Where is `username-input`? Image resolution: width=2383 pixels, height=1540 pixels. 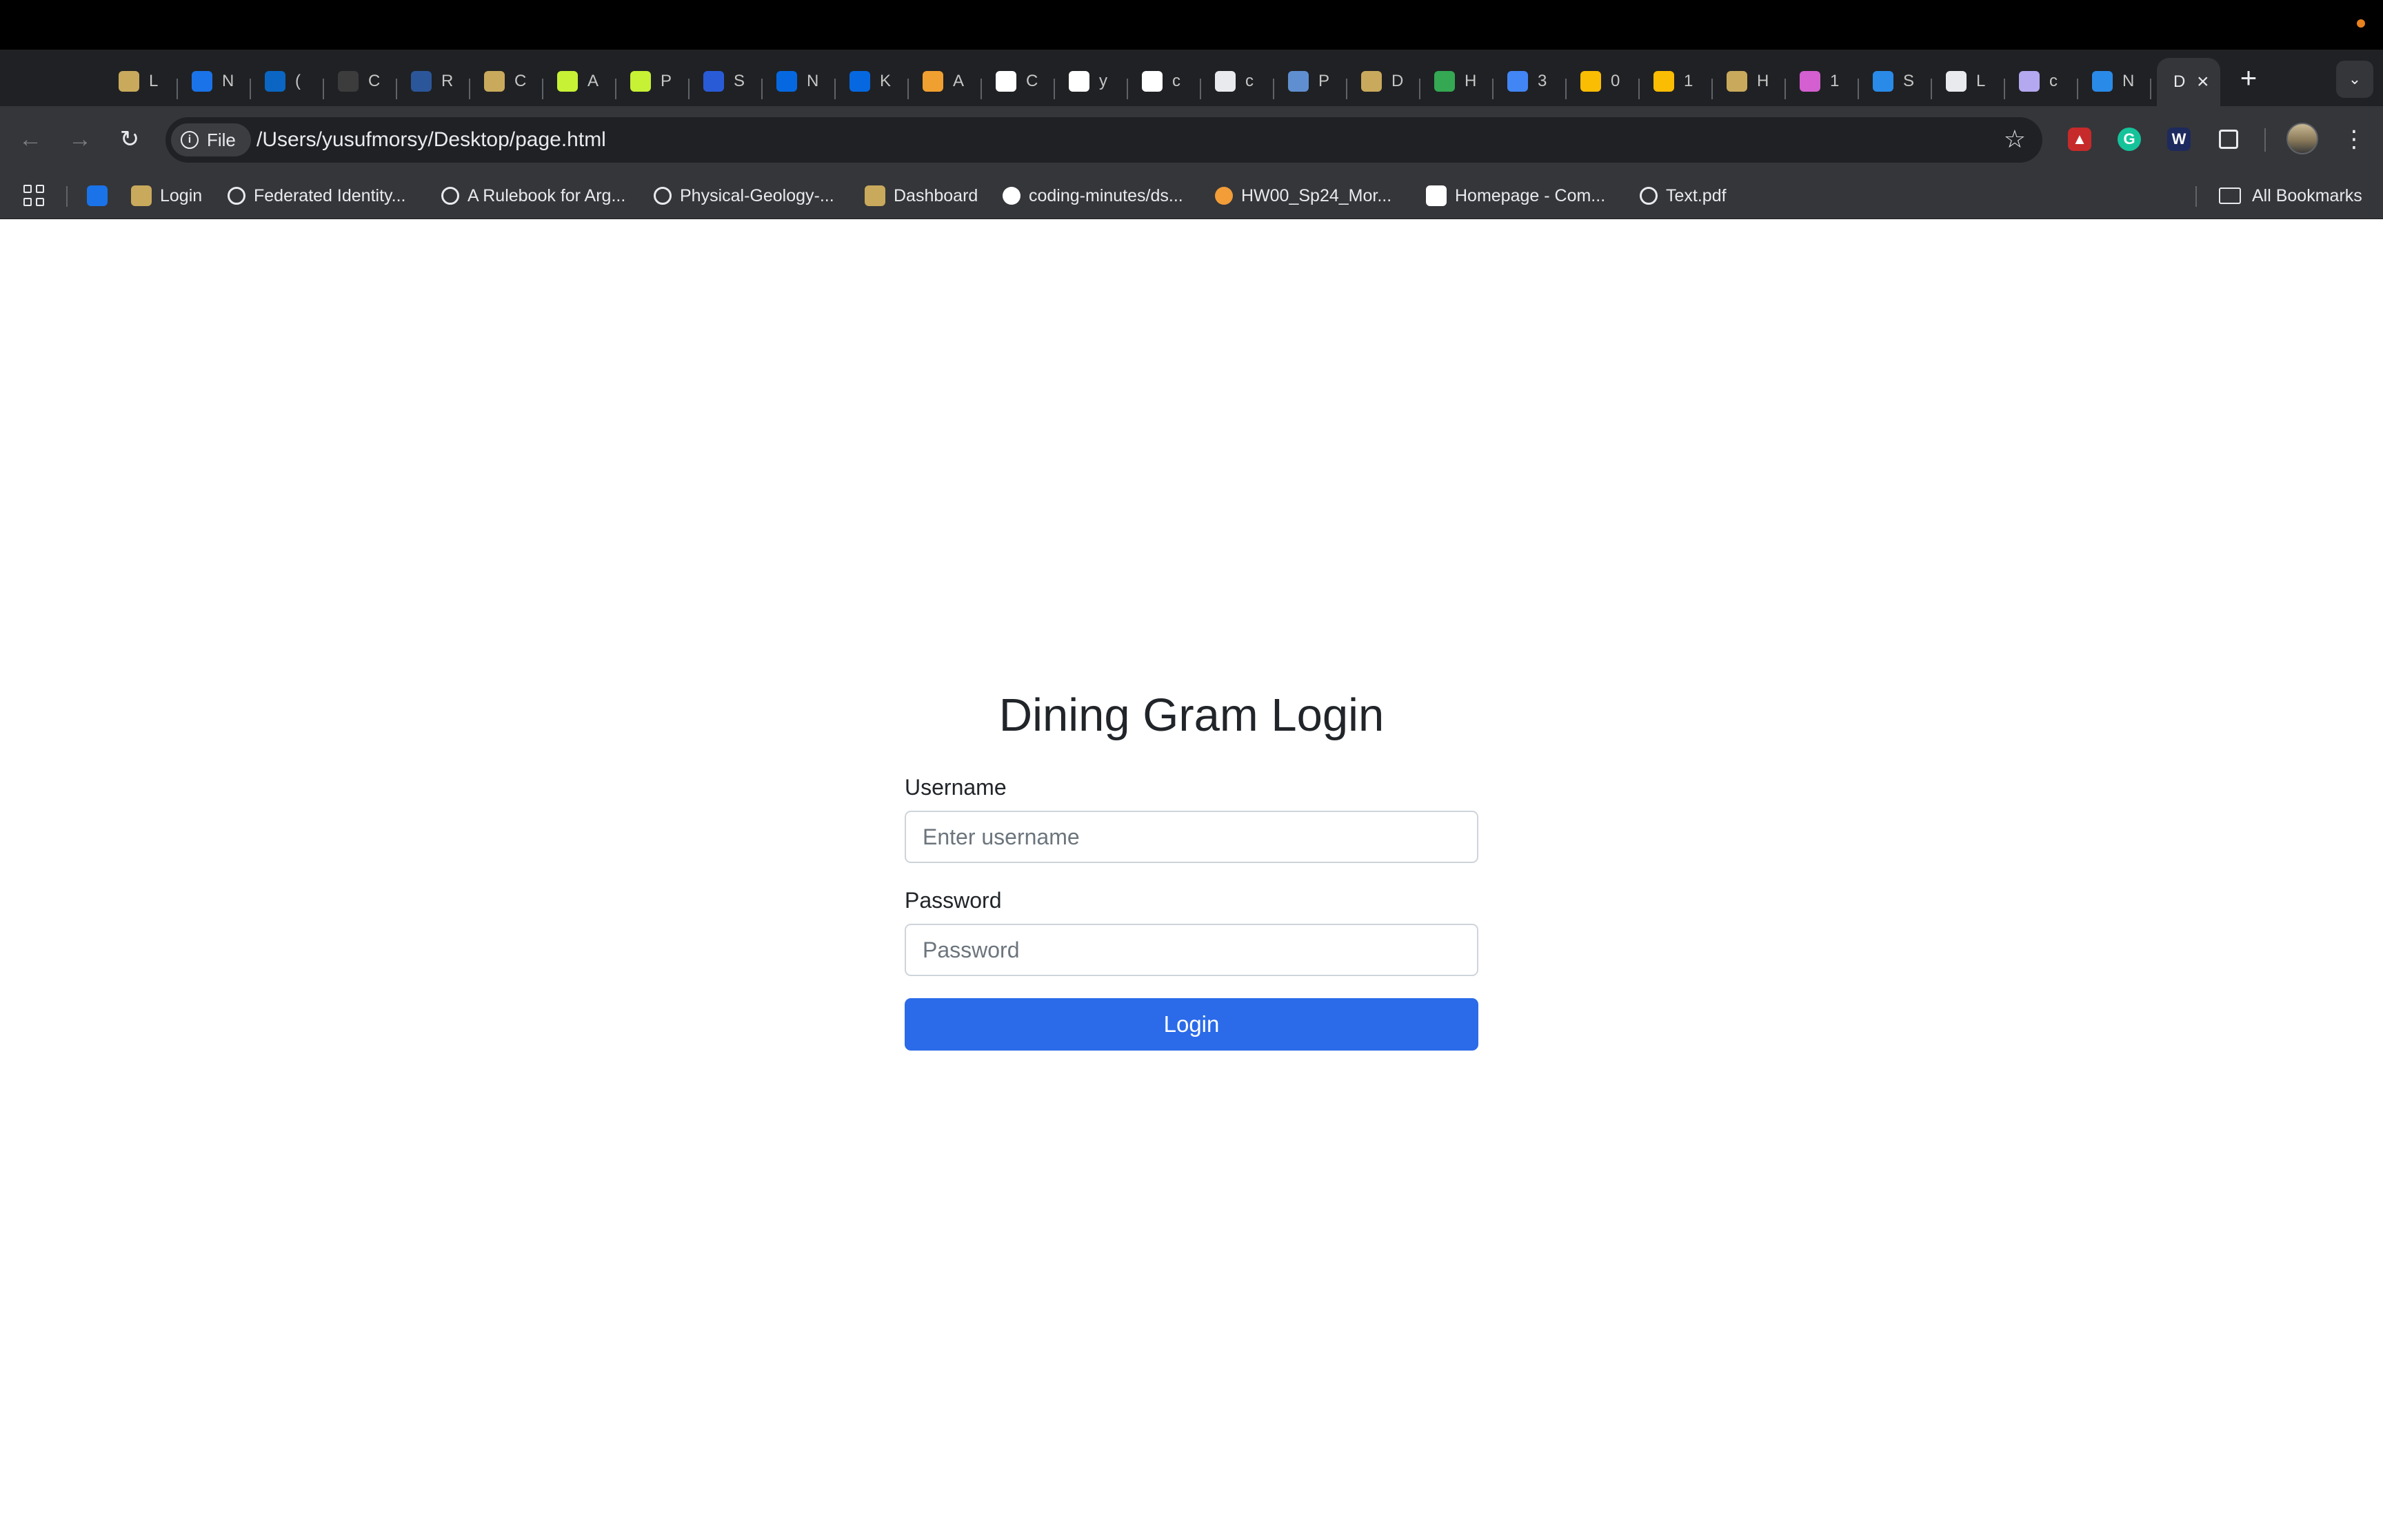
username-input is located at coordinates (1191, 837).